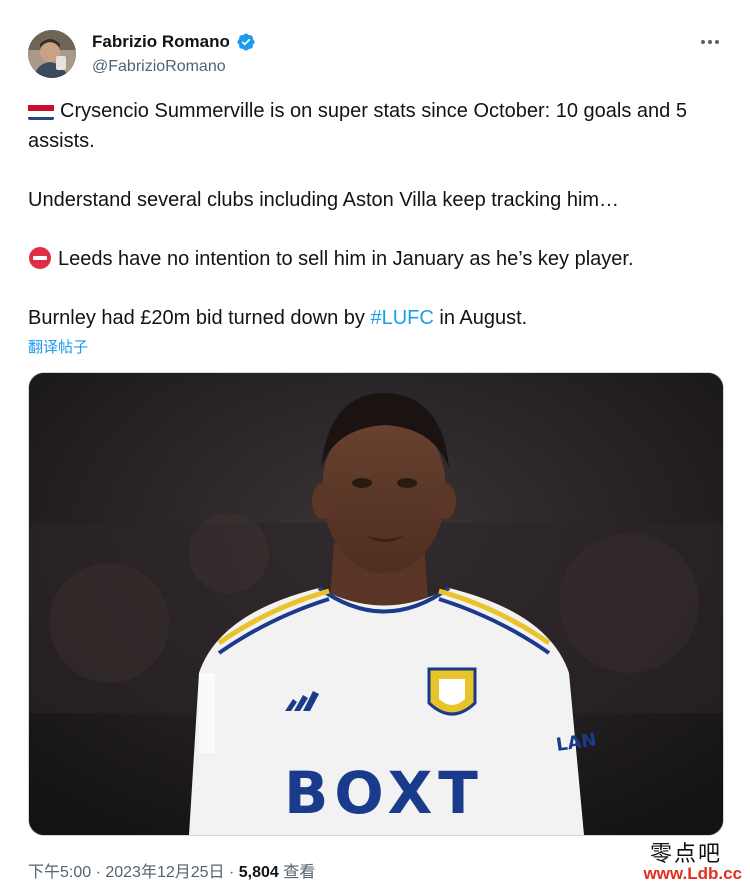  What do you see at coordinates (246, 42) in the screenshot?
I see `verified-badge-icon` at bounding box center [246, 42].